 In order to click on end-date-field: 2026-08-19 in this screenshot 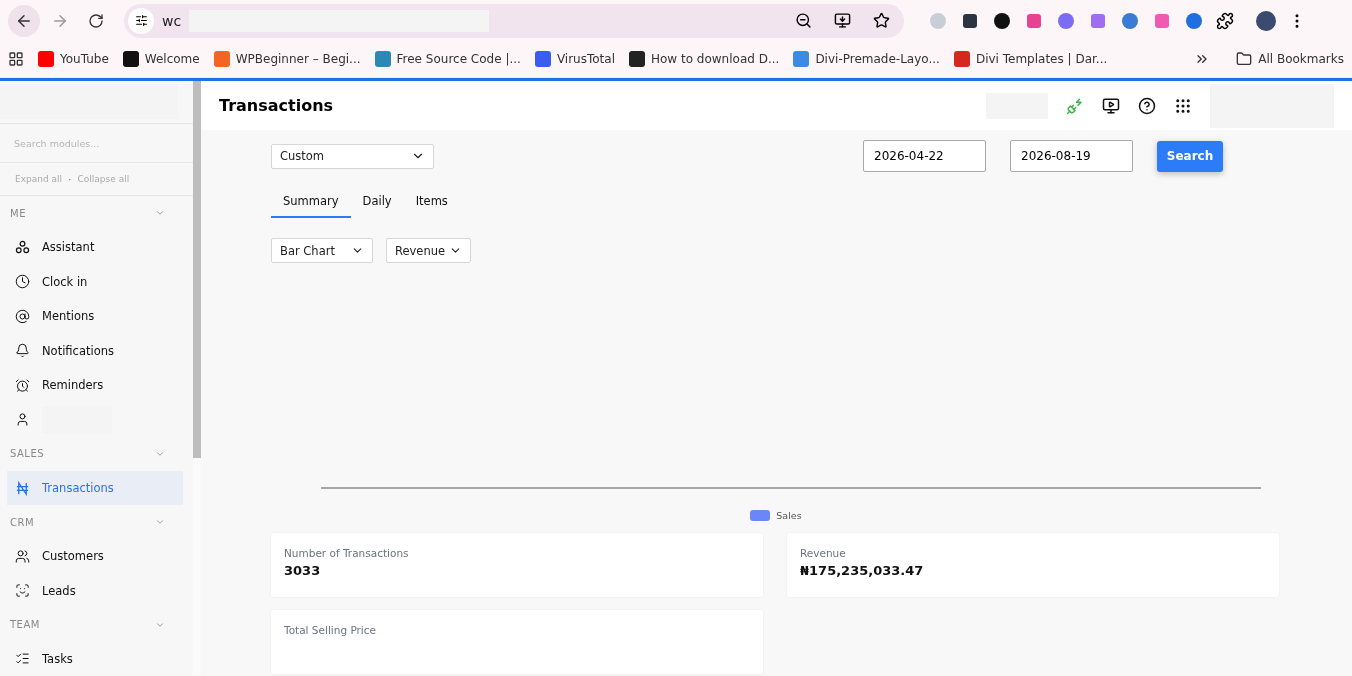, I will do `click(1071, 156)`.